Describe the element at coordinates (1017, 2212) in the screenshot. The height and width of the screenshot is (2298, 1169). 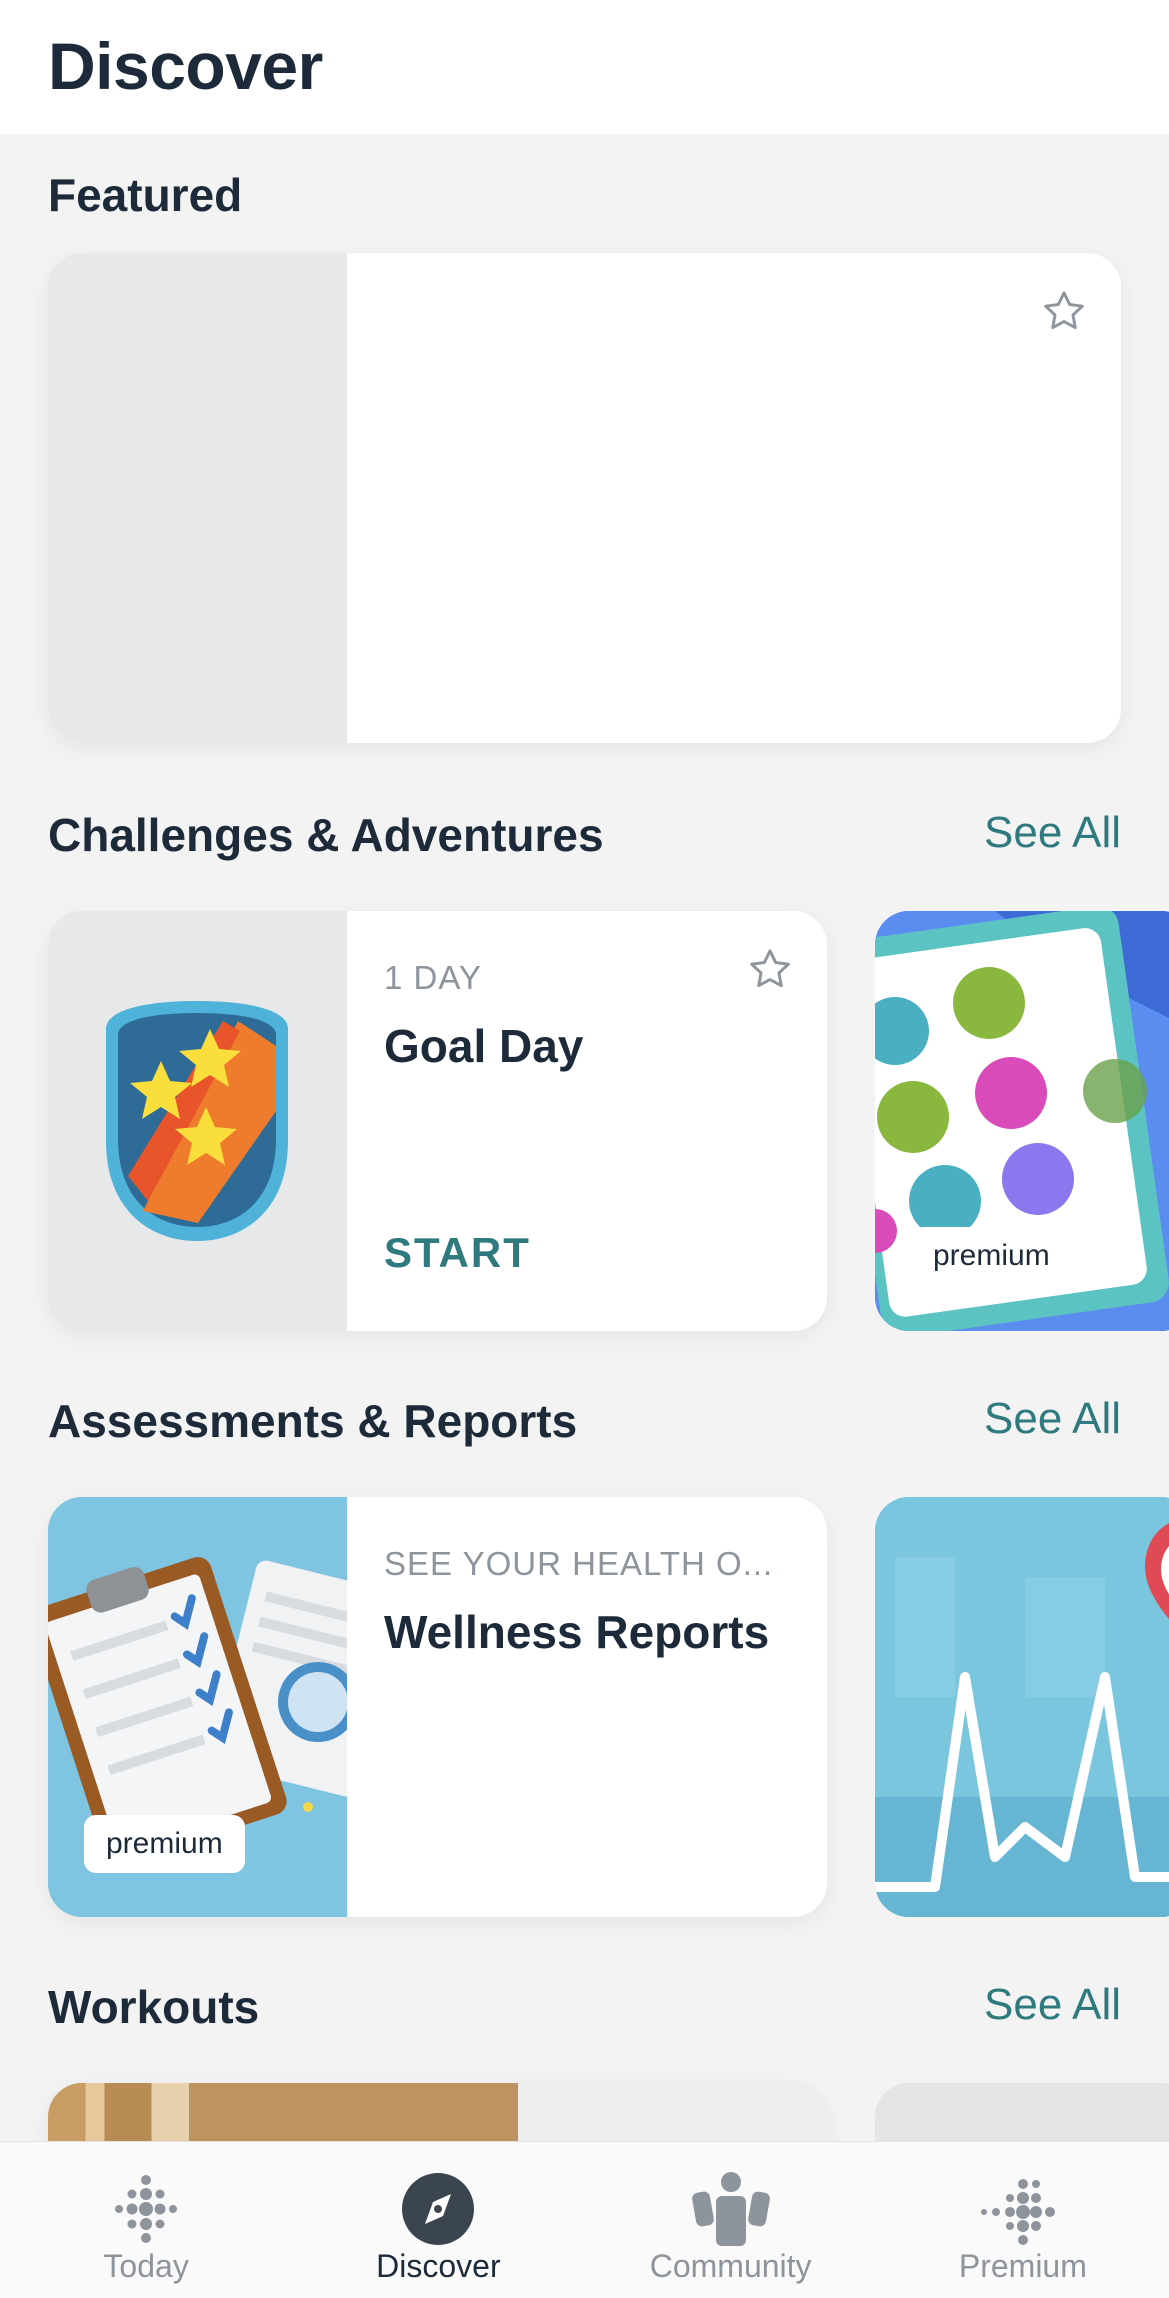
I see `premium-dots-icon` at that location.